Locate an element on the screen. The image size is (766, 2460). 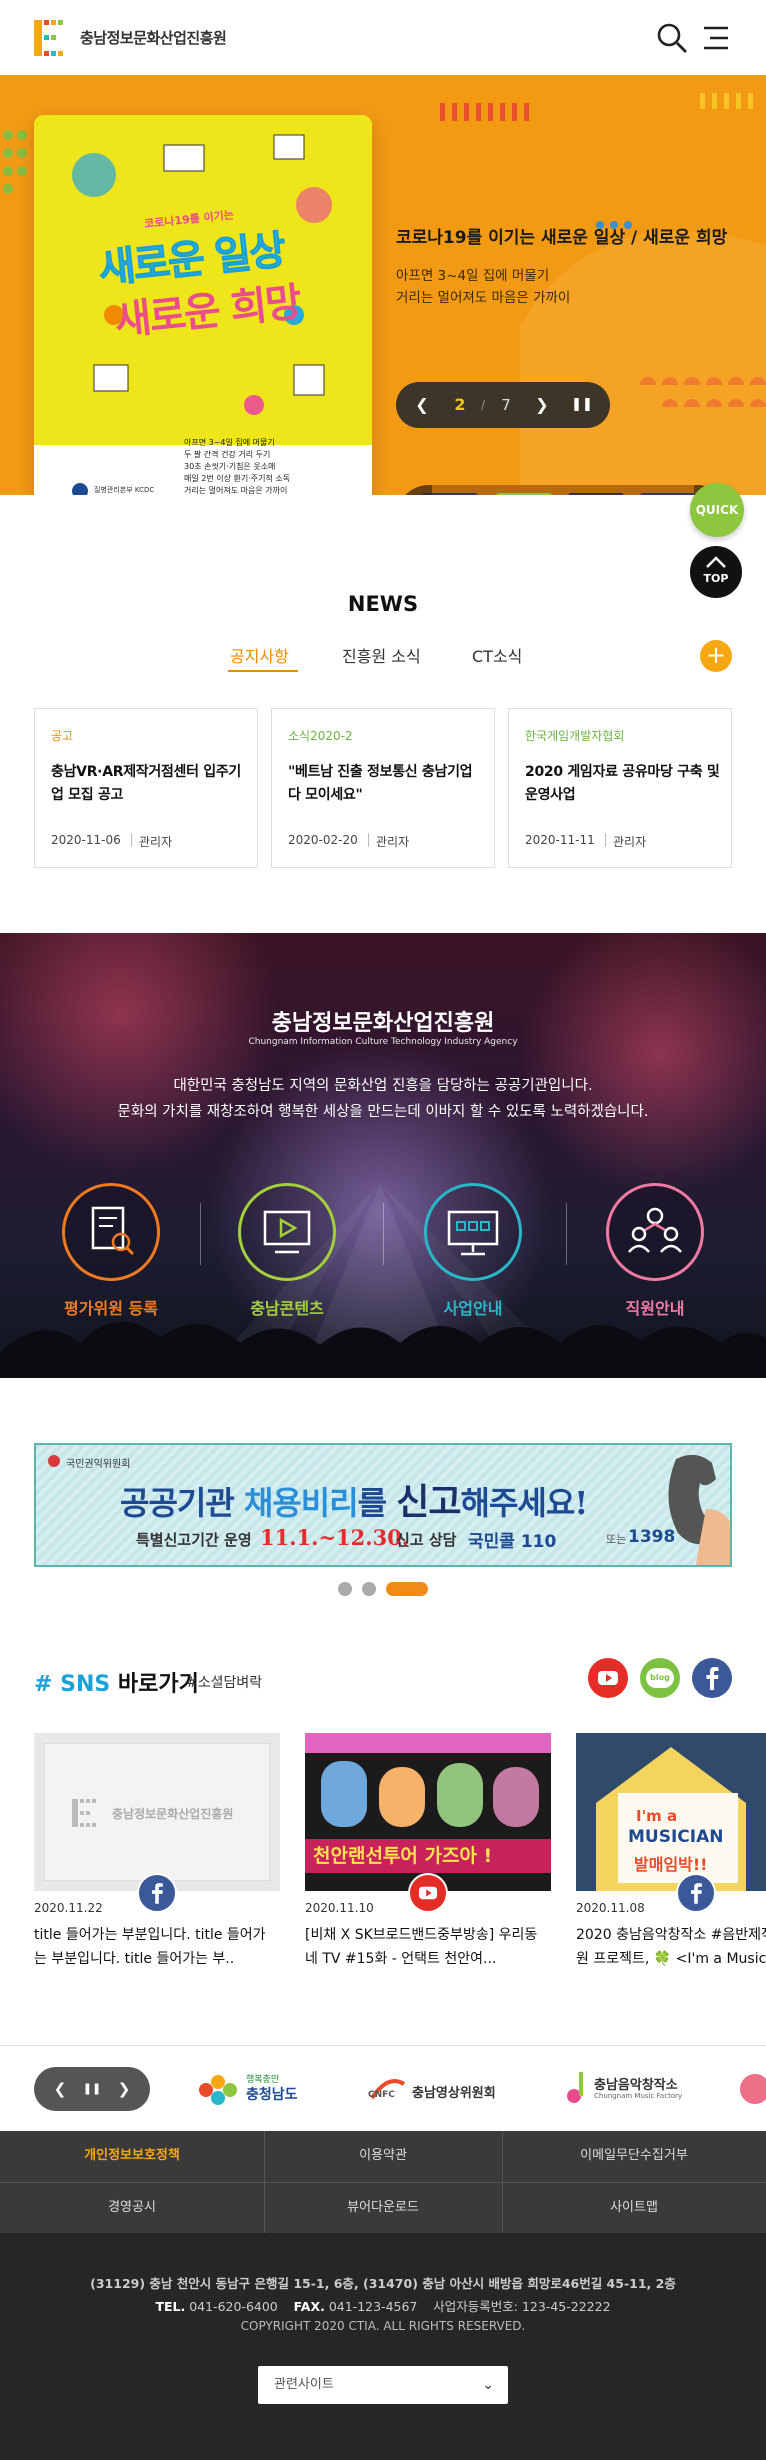
music-factory-logo-icon is located at coordinates (575, 2087).